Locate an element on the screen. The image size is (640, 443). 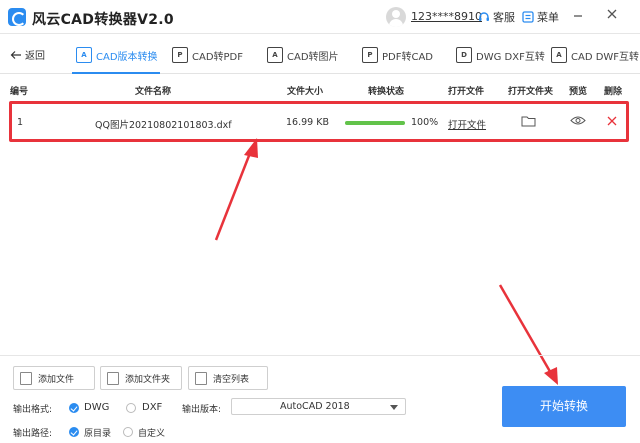
cad-version-icon: A is located at coordinates (84, 55).